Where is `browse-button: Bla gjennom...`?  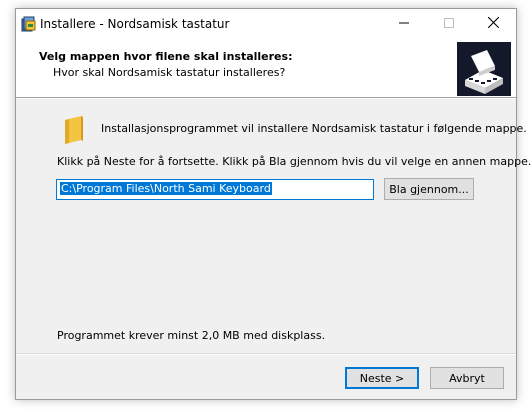
browse-button: Bla gjennom... is located at coordinates (429, 189).